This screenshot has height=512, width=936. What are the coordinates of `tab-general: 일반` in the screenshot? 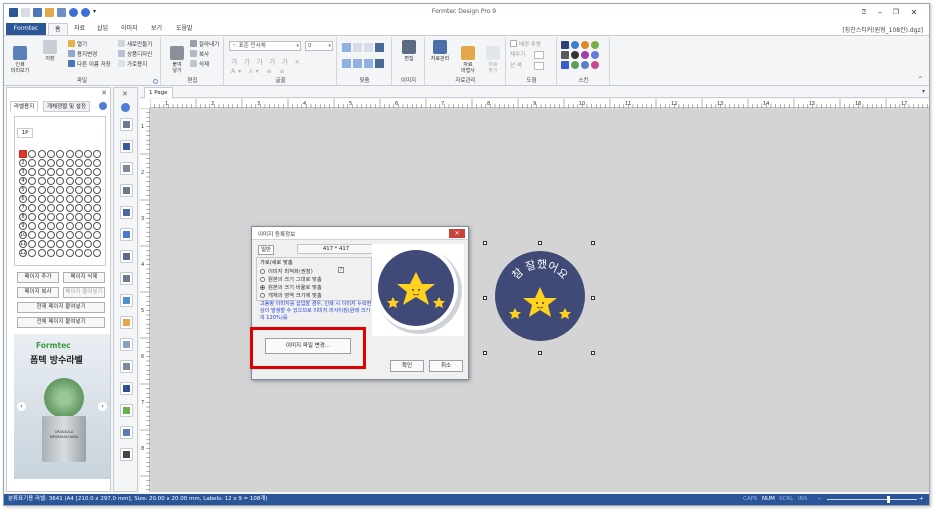 It's located at (266, 250).